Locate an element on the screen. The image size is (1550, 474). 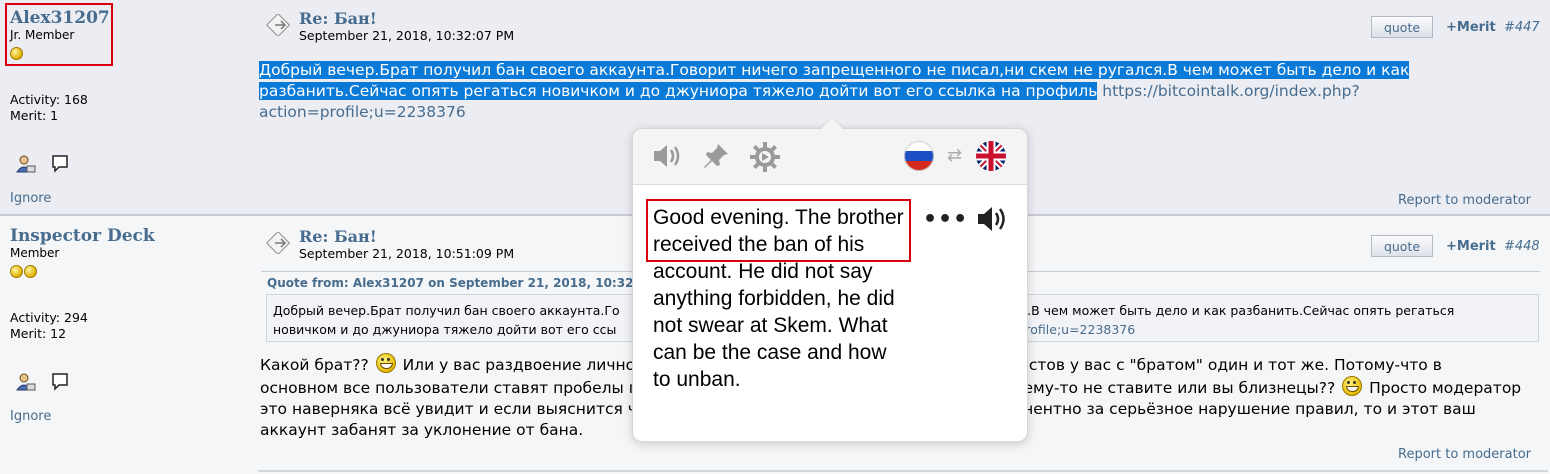
post-bottom-rule is located at coordinates (903, 471).